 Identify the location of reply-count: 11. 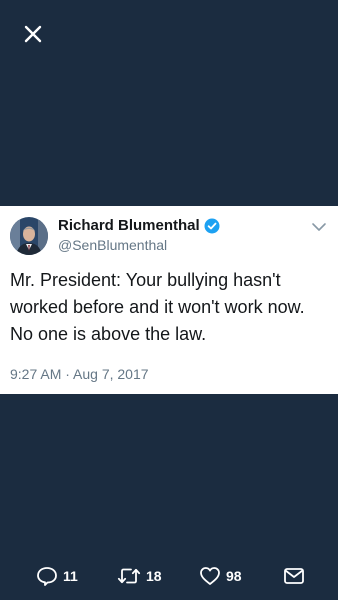
(70, 576).